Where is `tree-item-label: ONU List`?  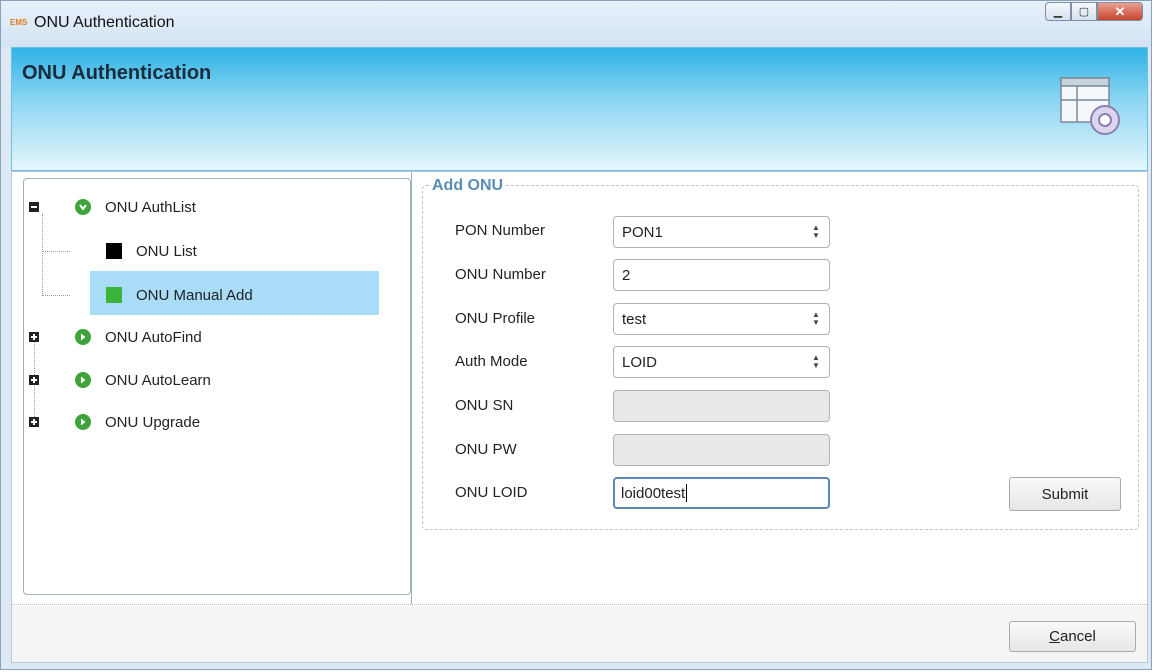 tree-item-label: ONU List is located at coordinates (166, 251).